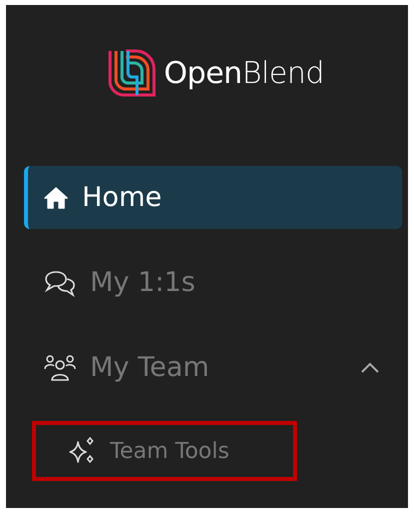 This screenshot has height=513, width=414. What do you see at coordinates (60, 368) in the screenshot?
I see `people-icon` at bounding box center [60, 368].